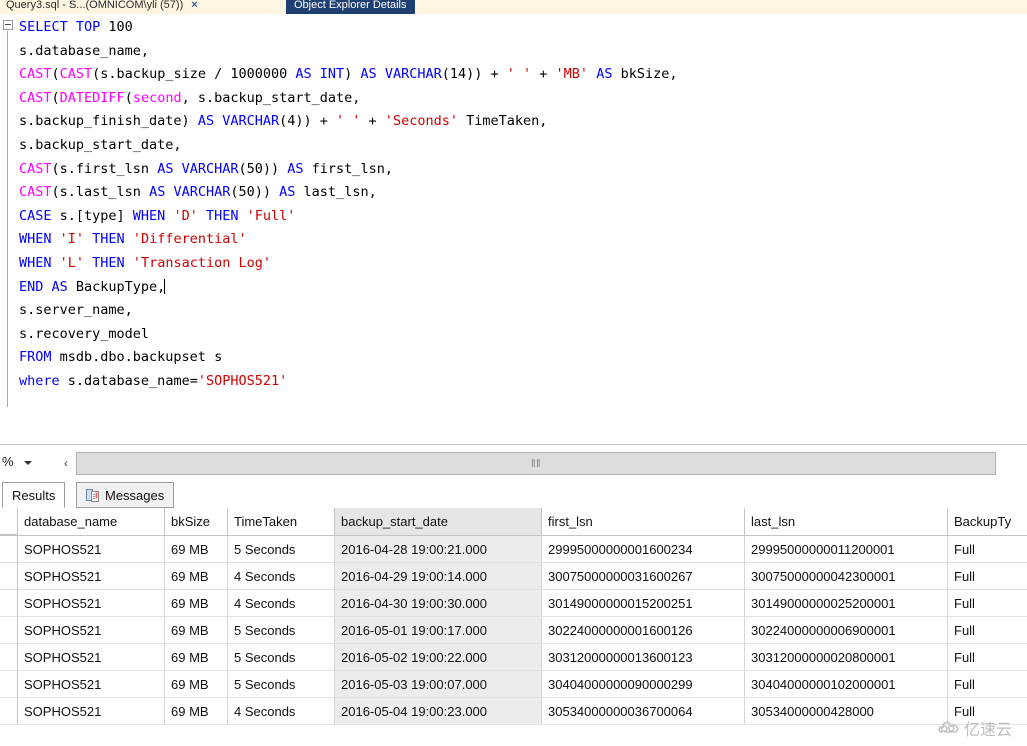 This screenshot has width=1027, height=746. Describe the element at coordinates (350, 7) in the screenshot. I see `tab-object-explorer-details: Object Explorer Details` at that location.